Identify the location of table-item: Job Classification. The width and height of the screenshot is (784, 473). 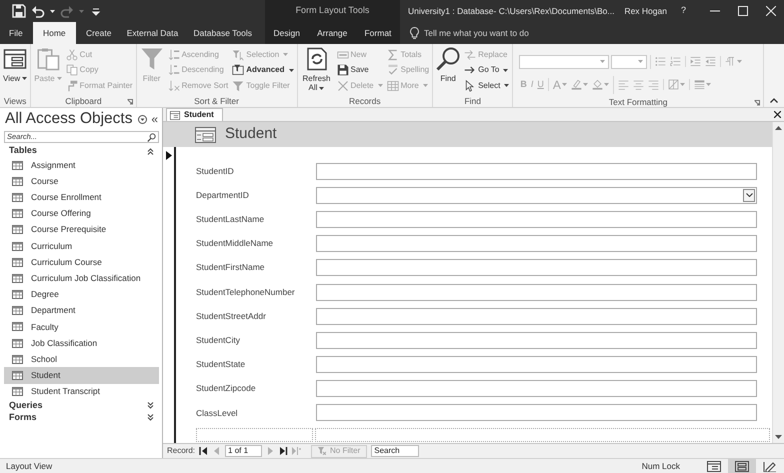
(81, 343).